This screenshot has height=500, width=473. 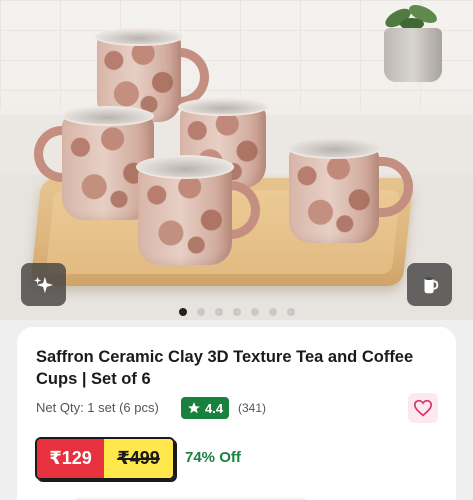 I want to click on star-icon, so click(x=194, y=408).